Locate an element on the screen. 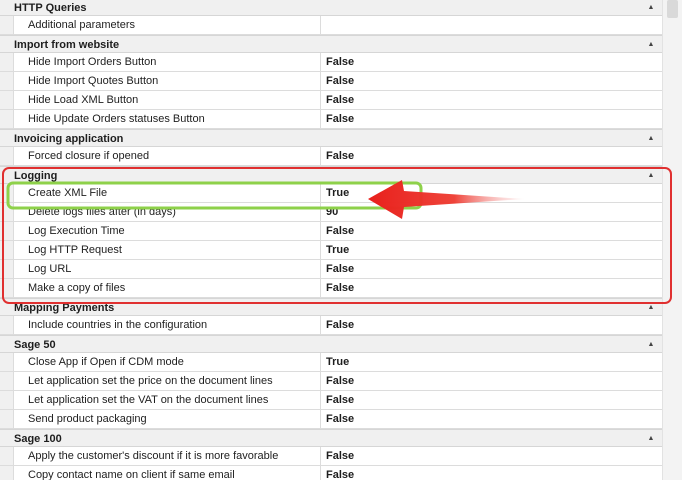  property-row: Send product packaging False is located at coordinates (331, 419).